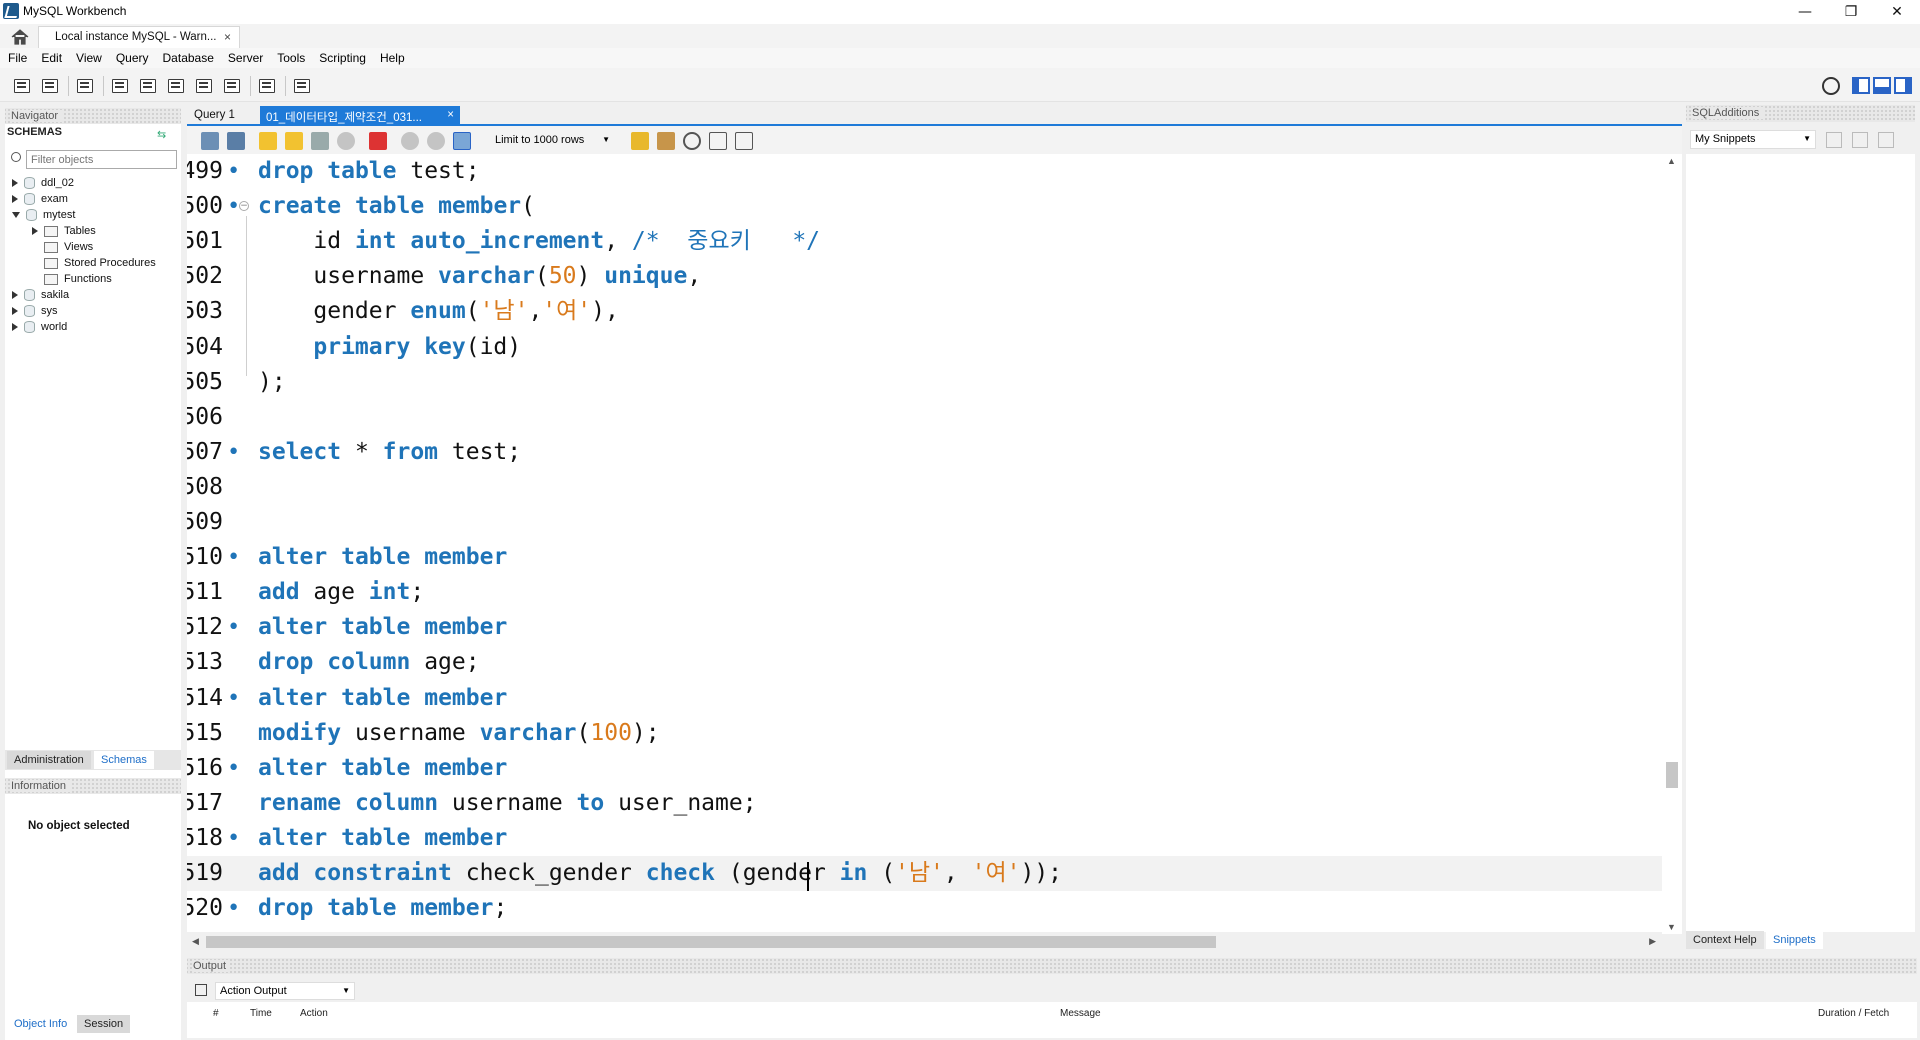 This screenshot has width=1920, height=1040. What do you see at coordinates (924, 662) in the screenshot?
I see `code-line: 513 drop column age;` at bounding box center [924, 662].